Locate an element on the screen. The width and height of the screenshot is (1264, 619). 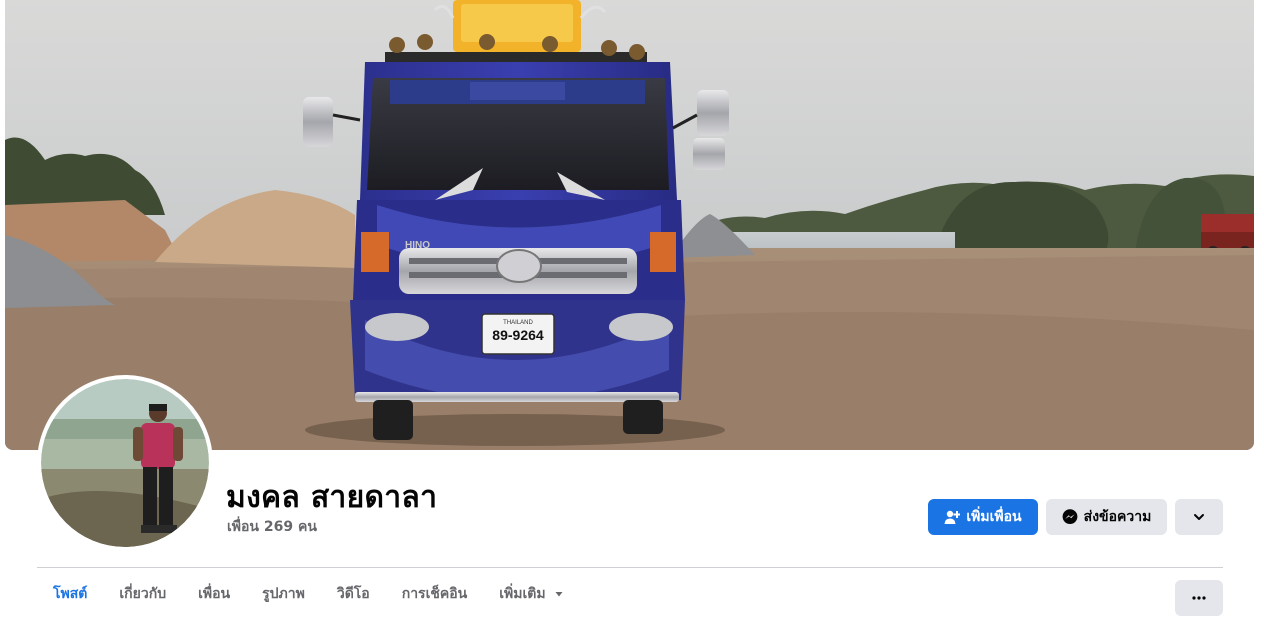
tab-more: เพิ่มเติม is located at coordinates (531, 593).